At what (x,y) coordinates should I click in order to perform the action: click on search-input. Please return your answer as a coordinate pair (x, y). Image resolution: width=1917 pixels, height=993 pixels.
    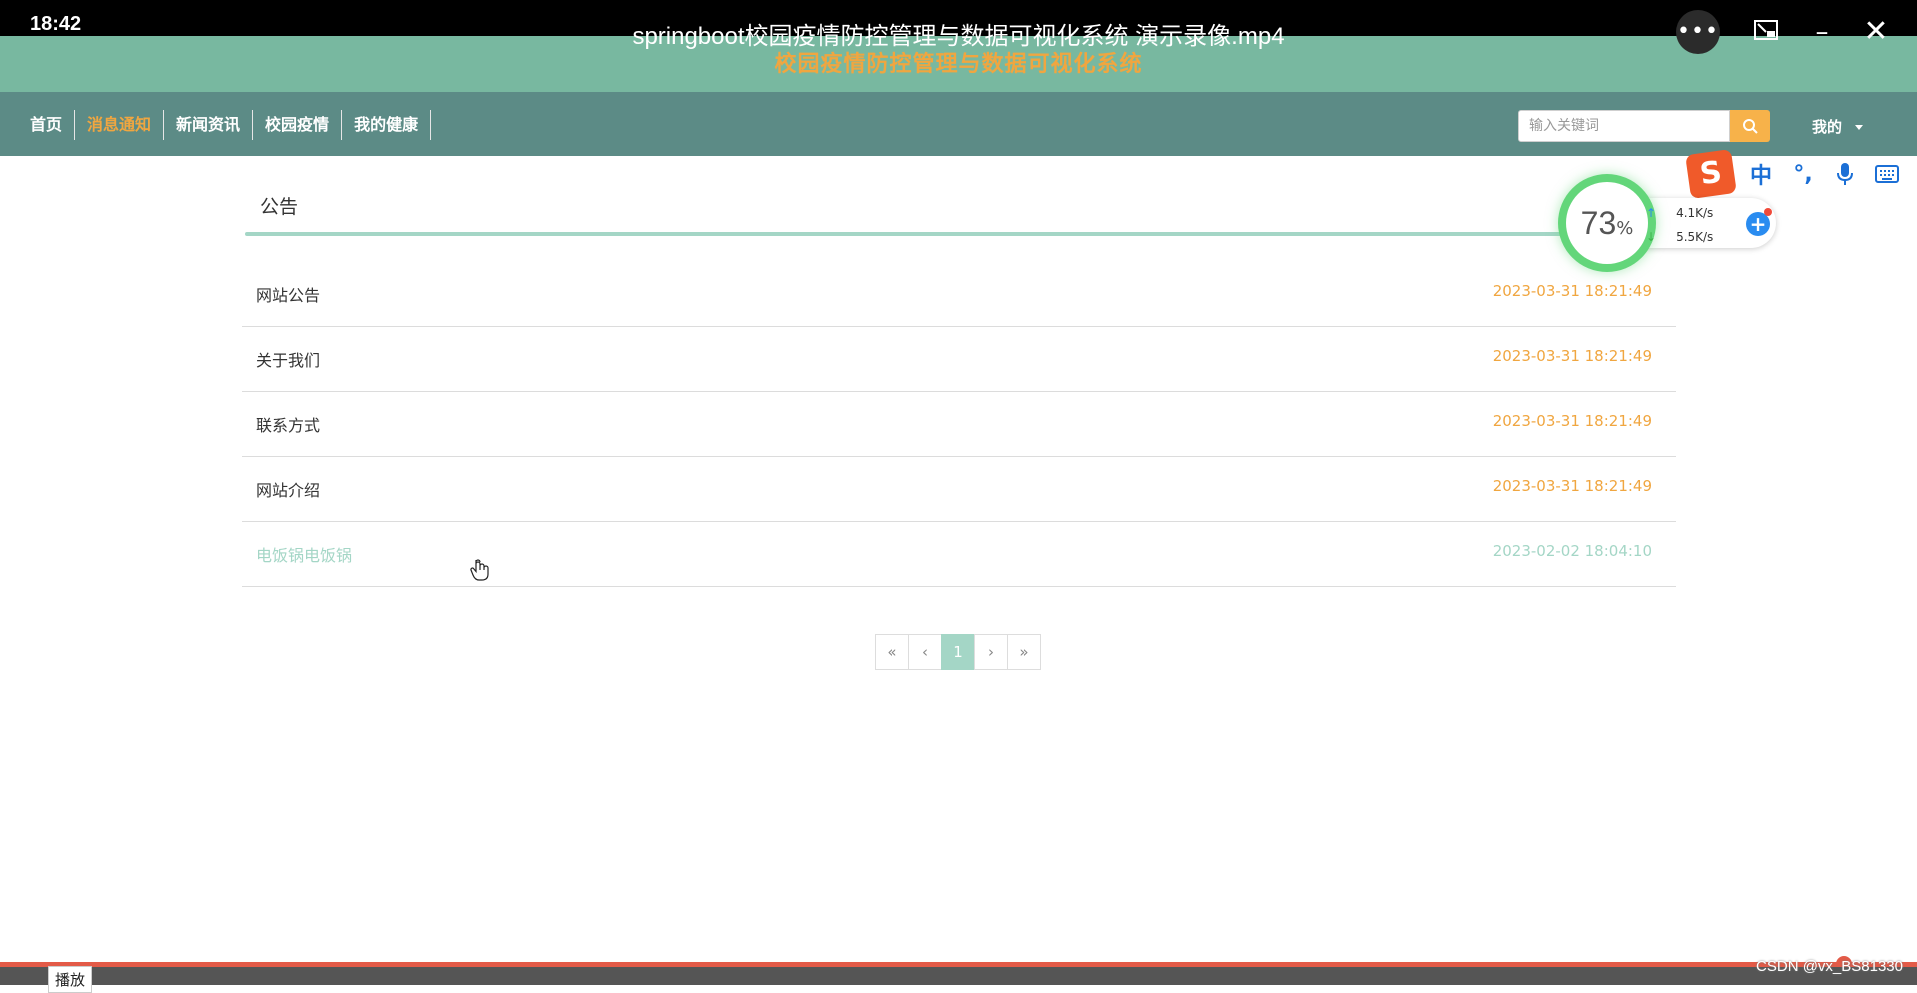
    Looking at the image, I should click on (1624, 126).